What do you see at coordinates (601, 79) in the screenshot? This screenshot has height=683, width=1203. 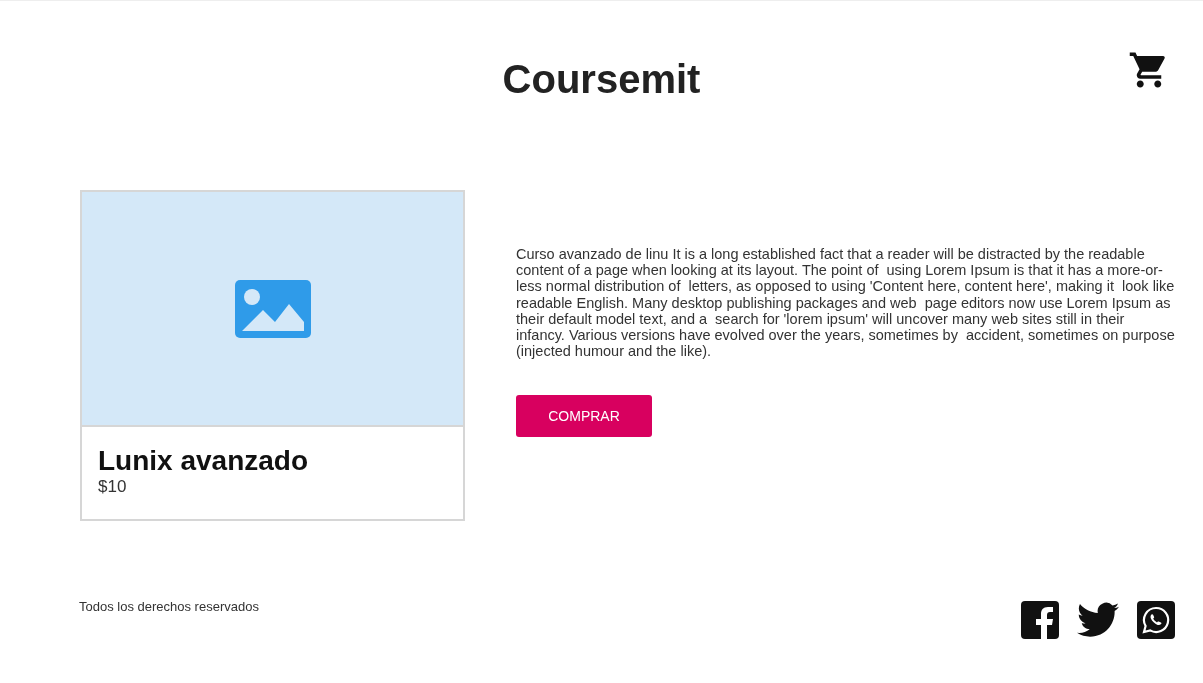 I see `site-title: Coursemit` at bounding box center [601, 79].